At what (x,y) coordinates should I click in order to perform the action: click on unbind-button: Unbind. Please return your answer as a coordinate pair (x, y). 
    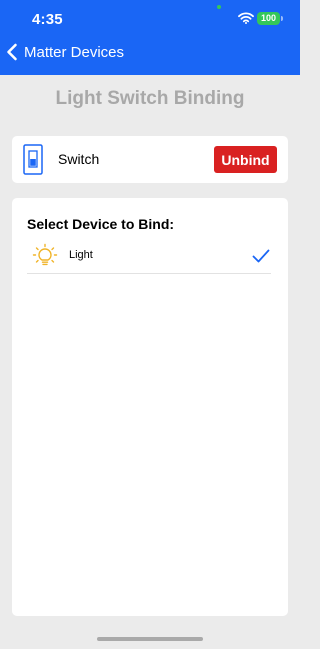
    Looking at the image, I should click on (245, 159).